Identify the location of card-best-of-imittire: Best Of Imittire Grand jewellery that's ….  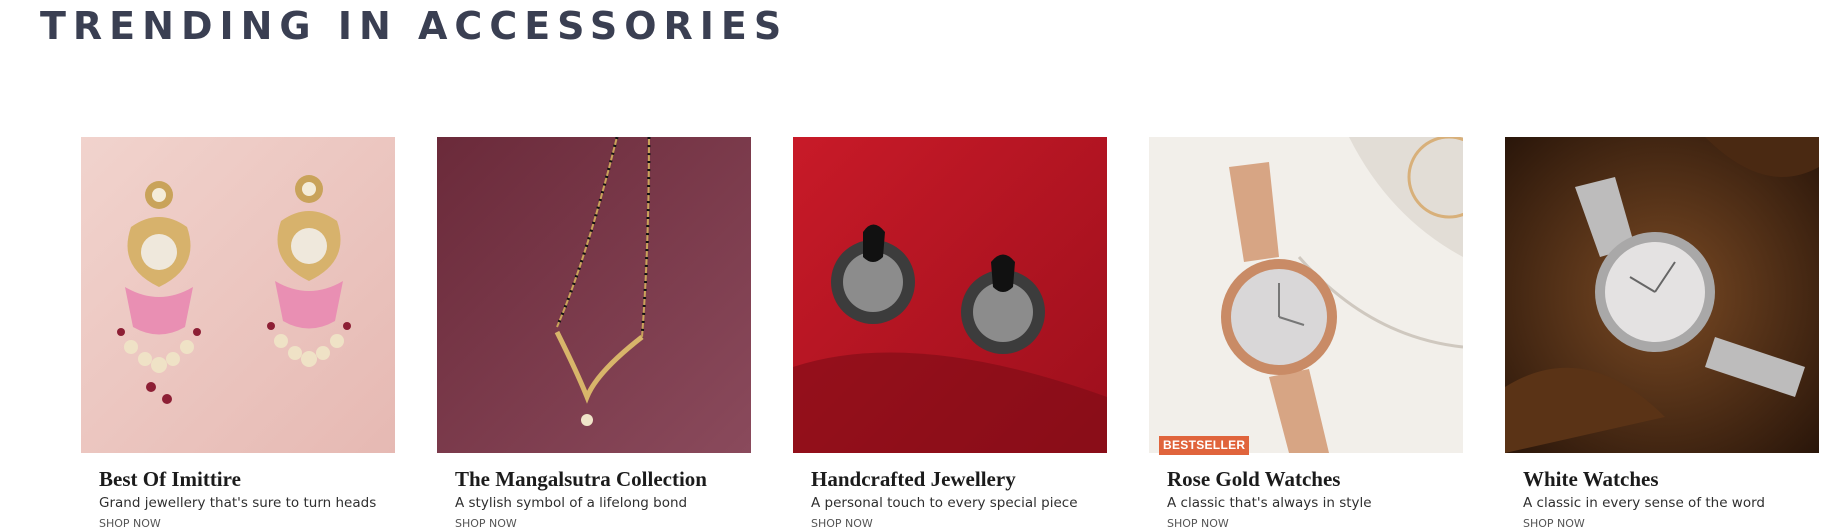
(238, 333).